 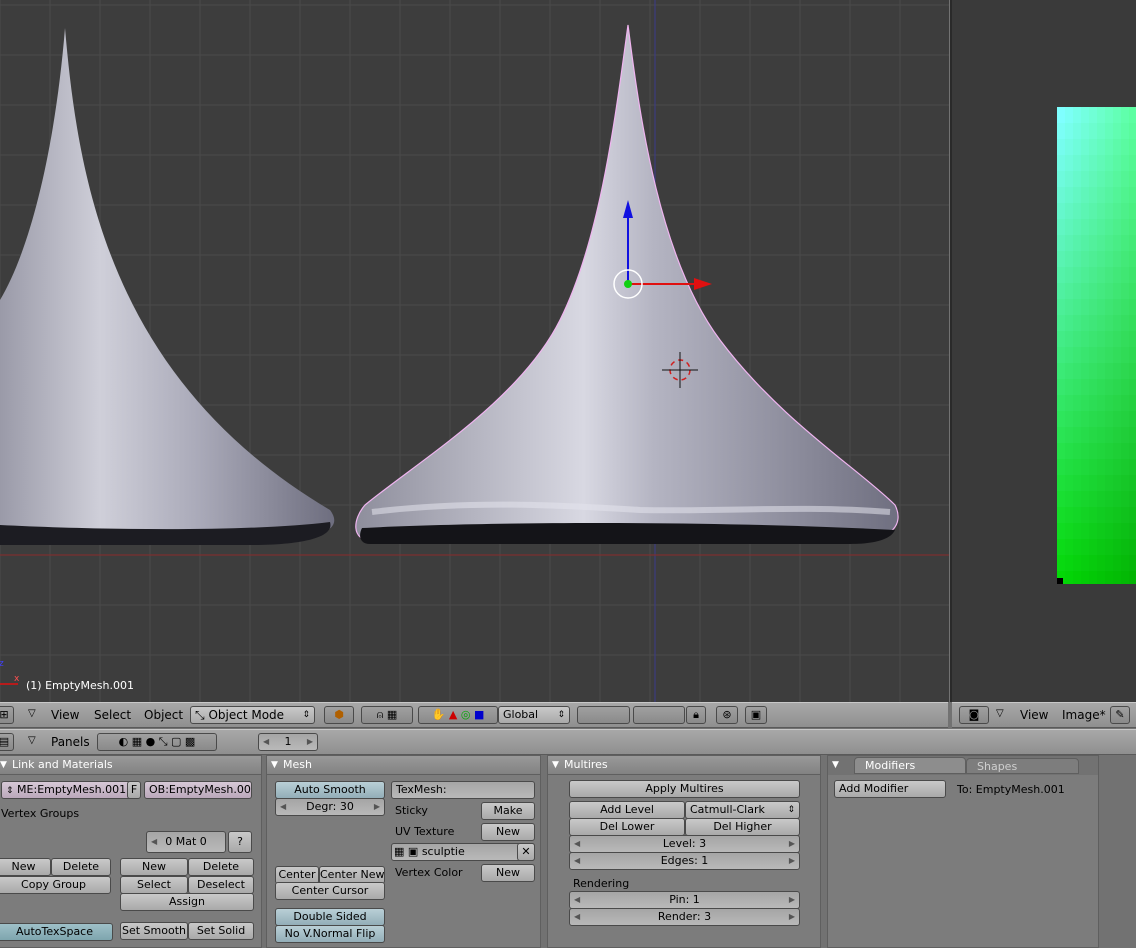 I want to click on editor-type-icon: ◙, so click(x=974, y=715).